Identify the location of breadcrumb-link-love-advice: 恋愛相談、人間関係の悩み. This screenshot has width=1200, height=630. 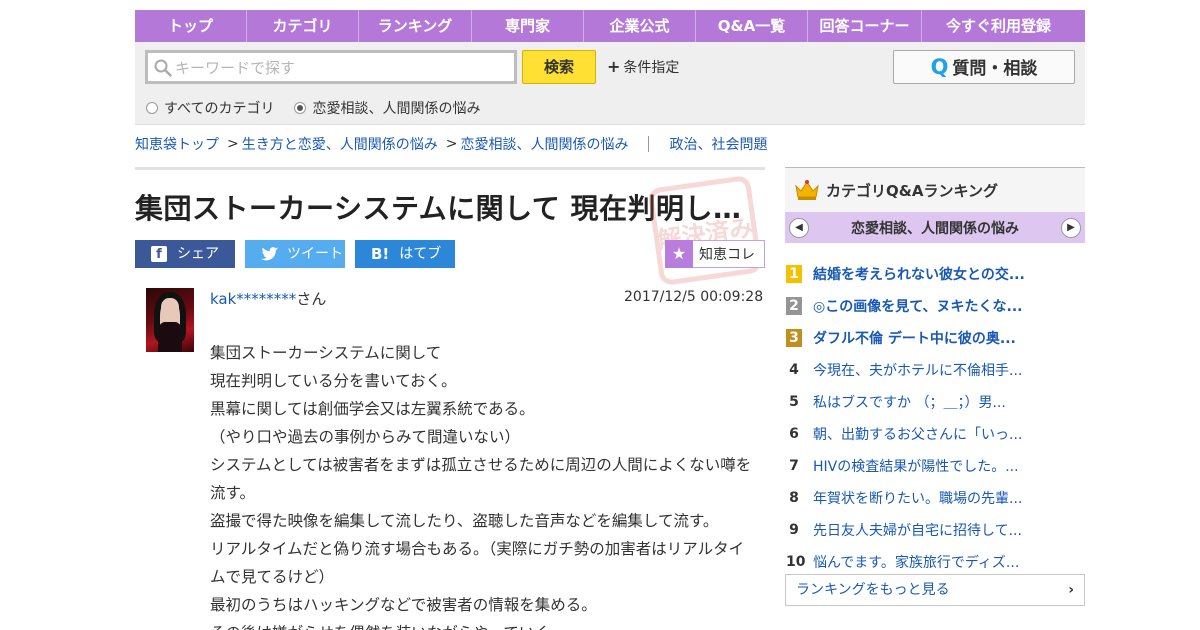
(544, 144).